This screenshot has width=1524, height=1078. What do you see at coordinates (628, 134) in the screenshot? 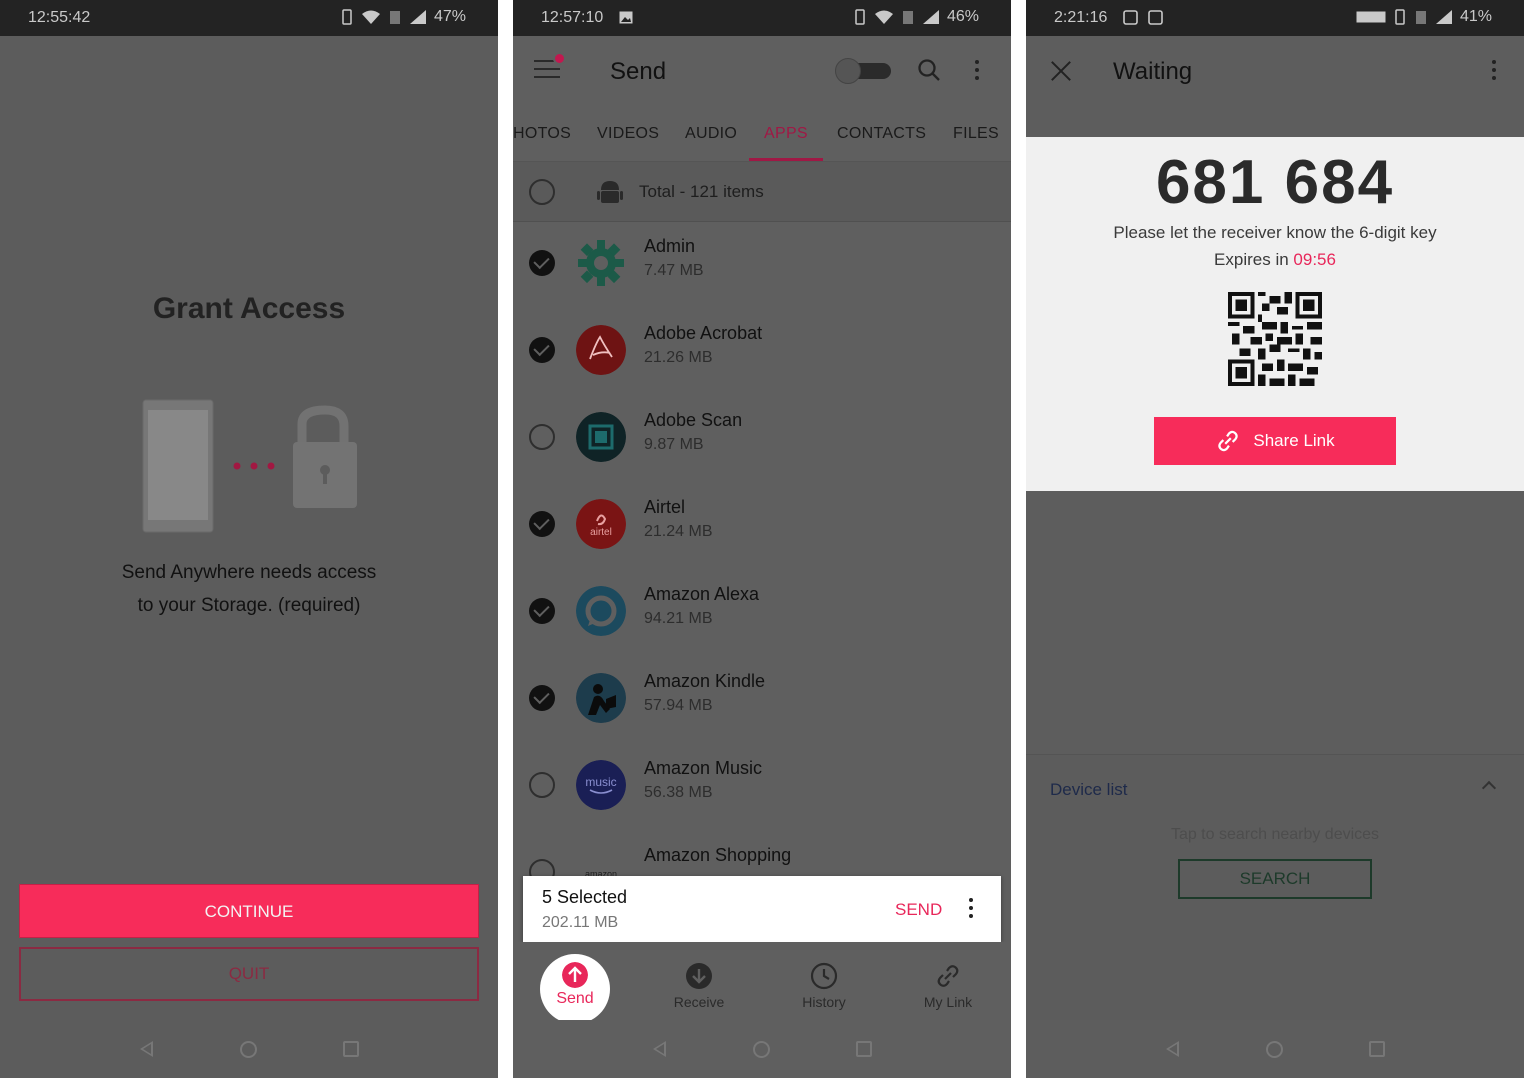
I see `tab-videos: VIDEOS` at bounding box center [628, 134].